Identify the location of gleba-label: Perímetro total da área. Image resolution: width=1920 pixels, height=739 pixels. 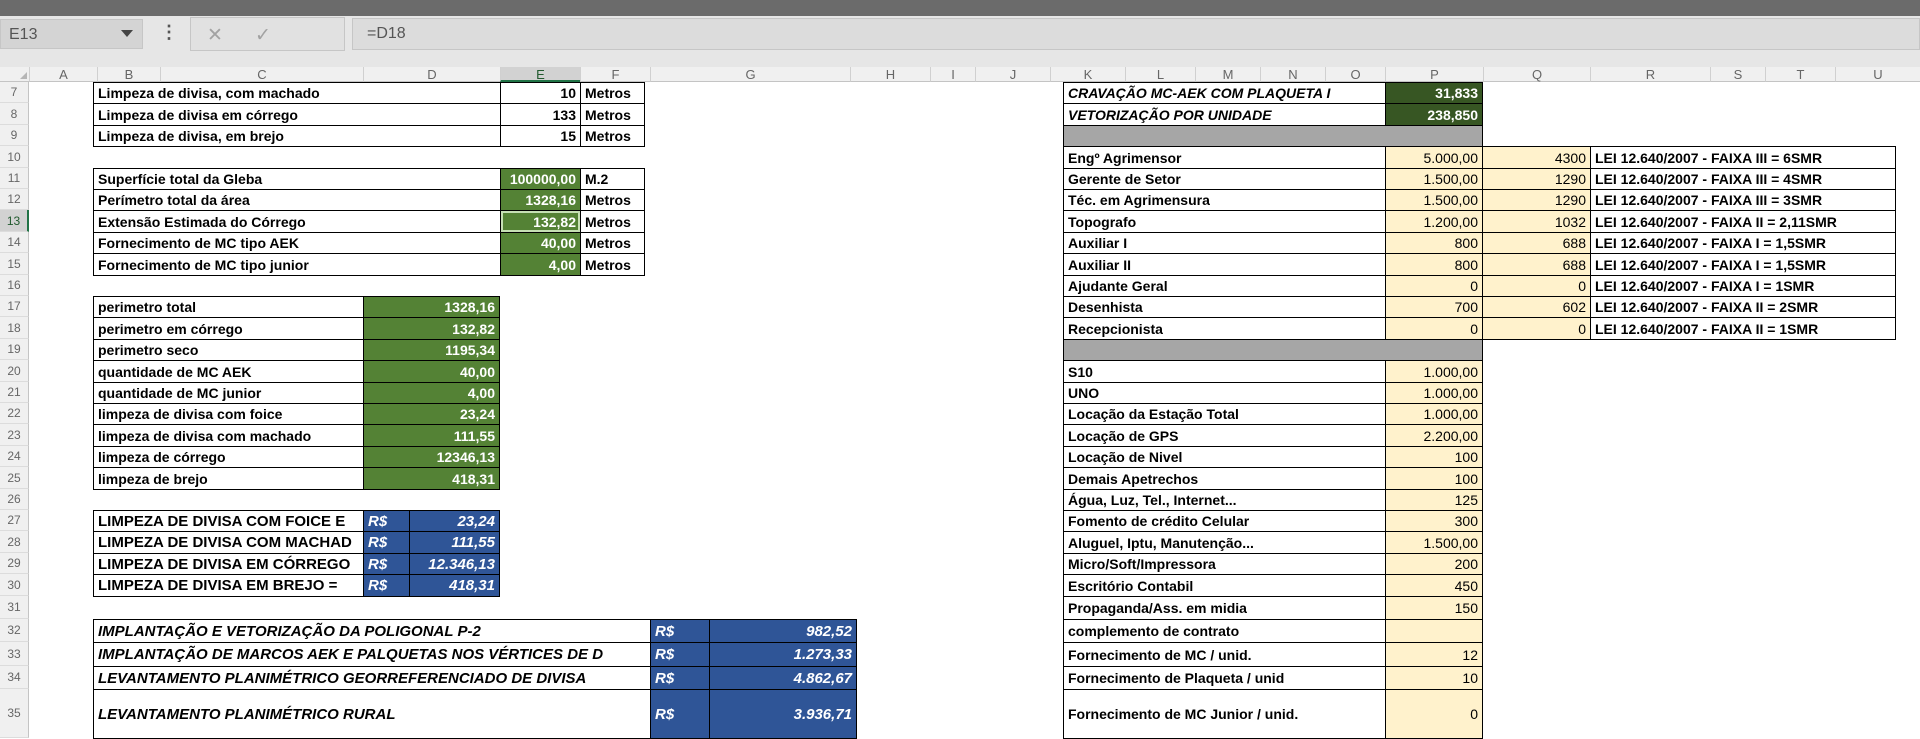
(297, 200).